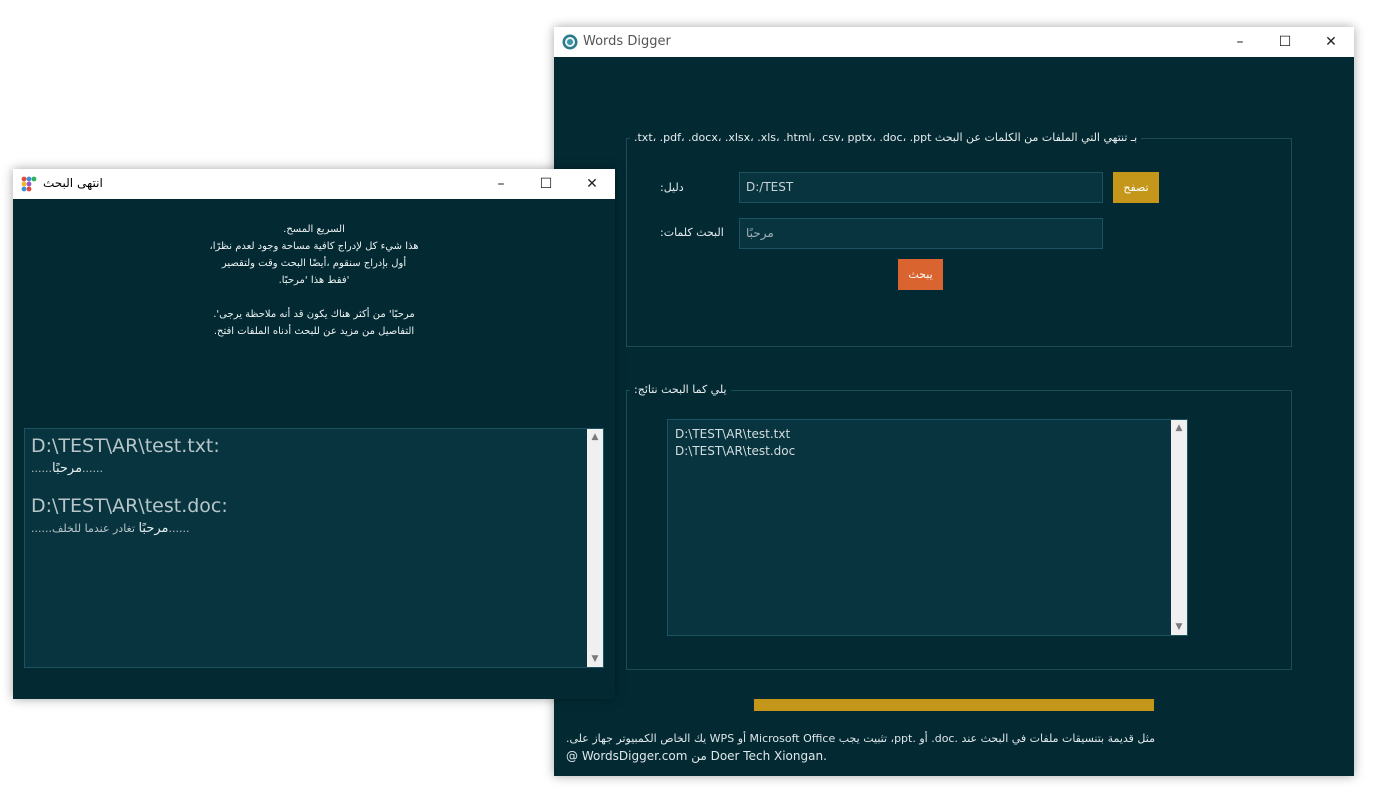  Describe the element at coordinates (1179, 527) in the screenshot. I see `results-scrollbar: ▲ ▼` at that location.